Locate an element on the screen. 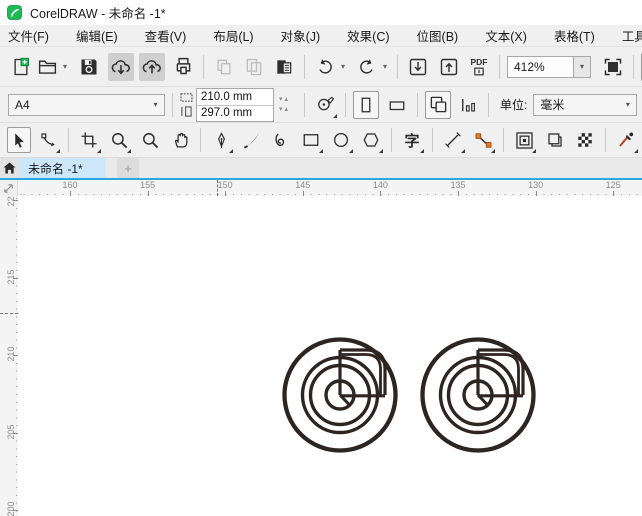 The width and height of the screenshot is (642, 516). pen-nib-icon is located at coordinates (221, 139).